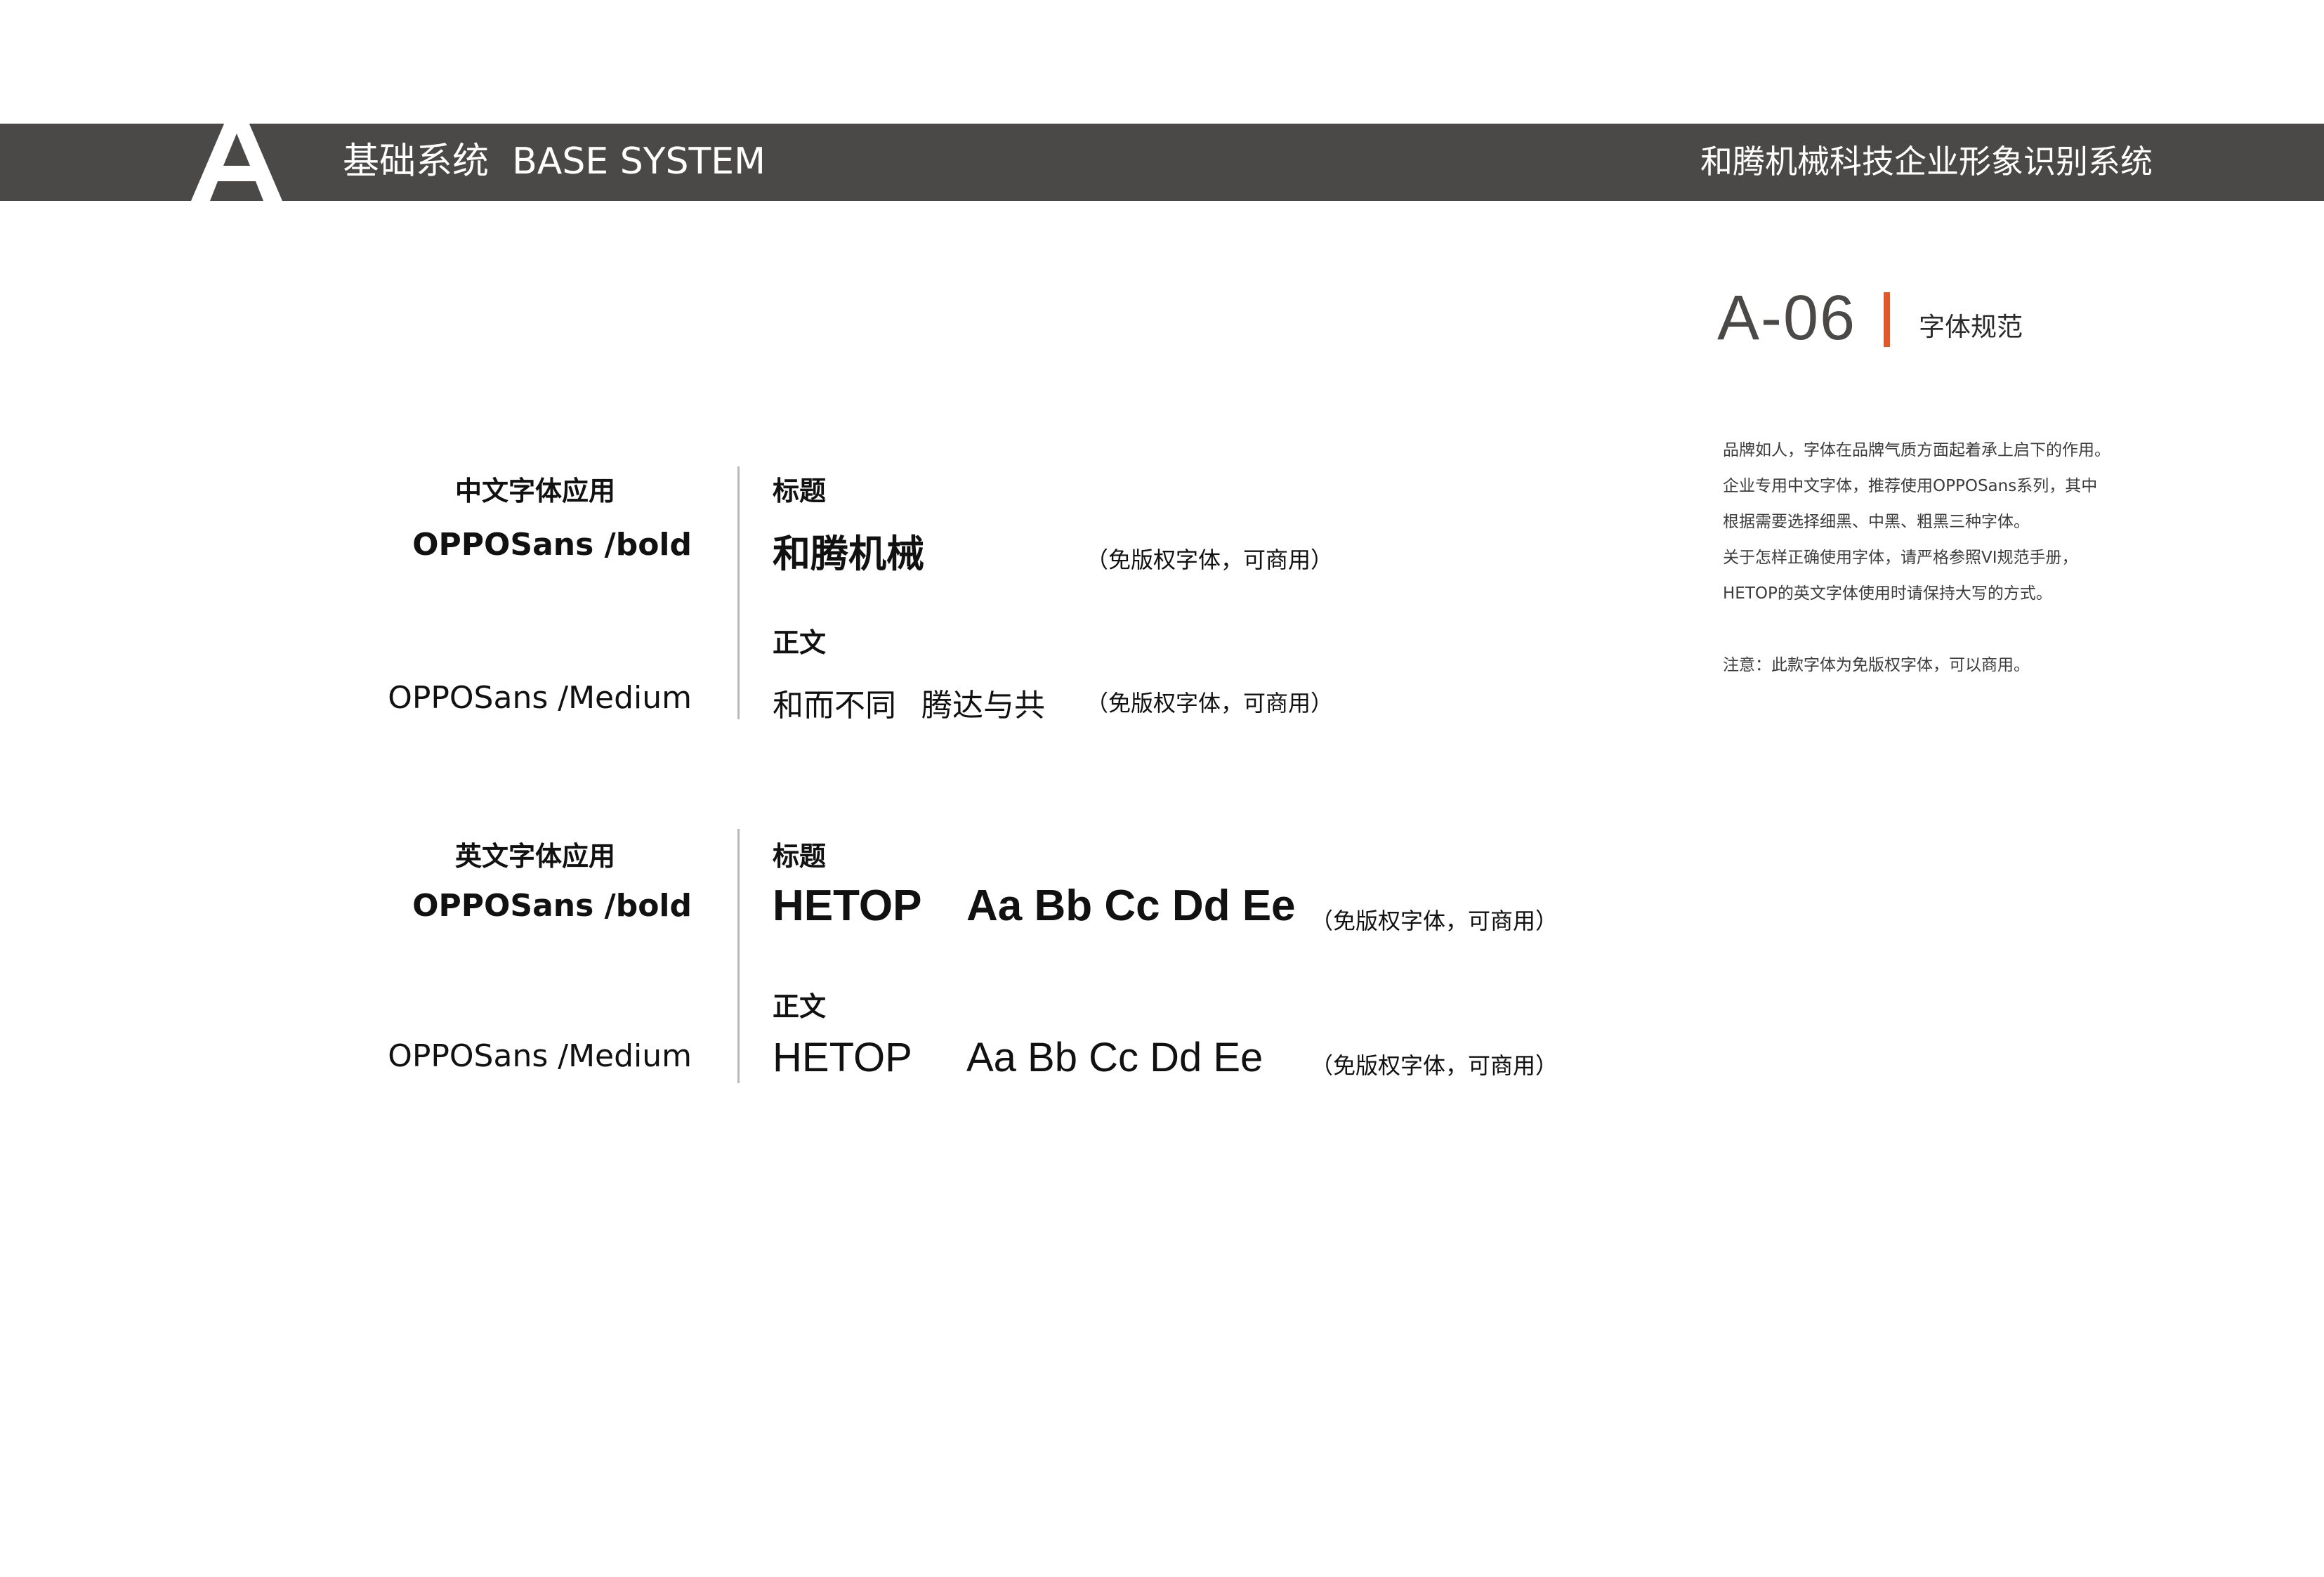 The height and width of the screenshot is (1577, 2324). Describe the element at coordinates (1887, 593) in the screenshot. I see `description-line: HETOP的英文字体使用时请保持大写的方式。` at that location.